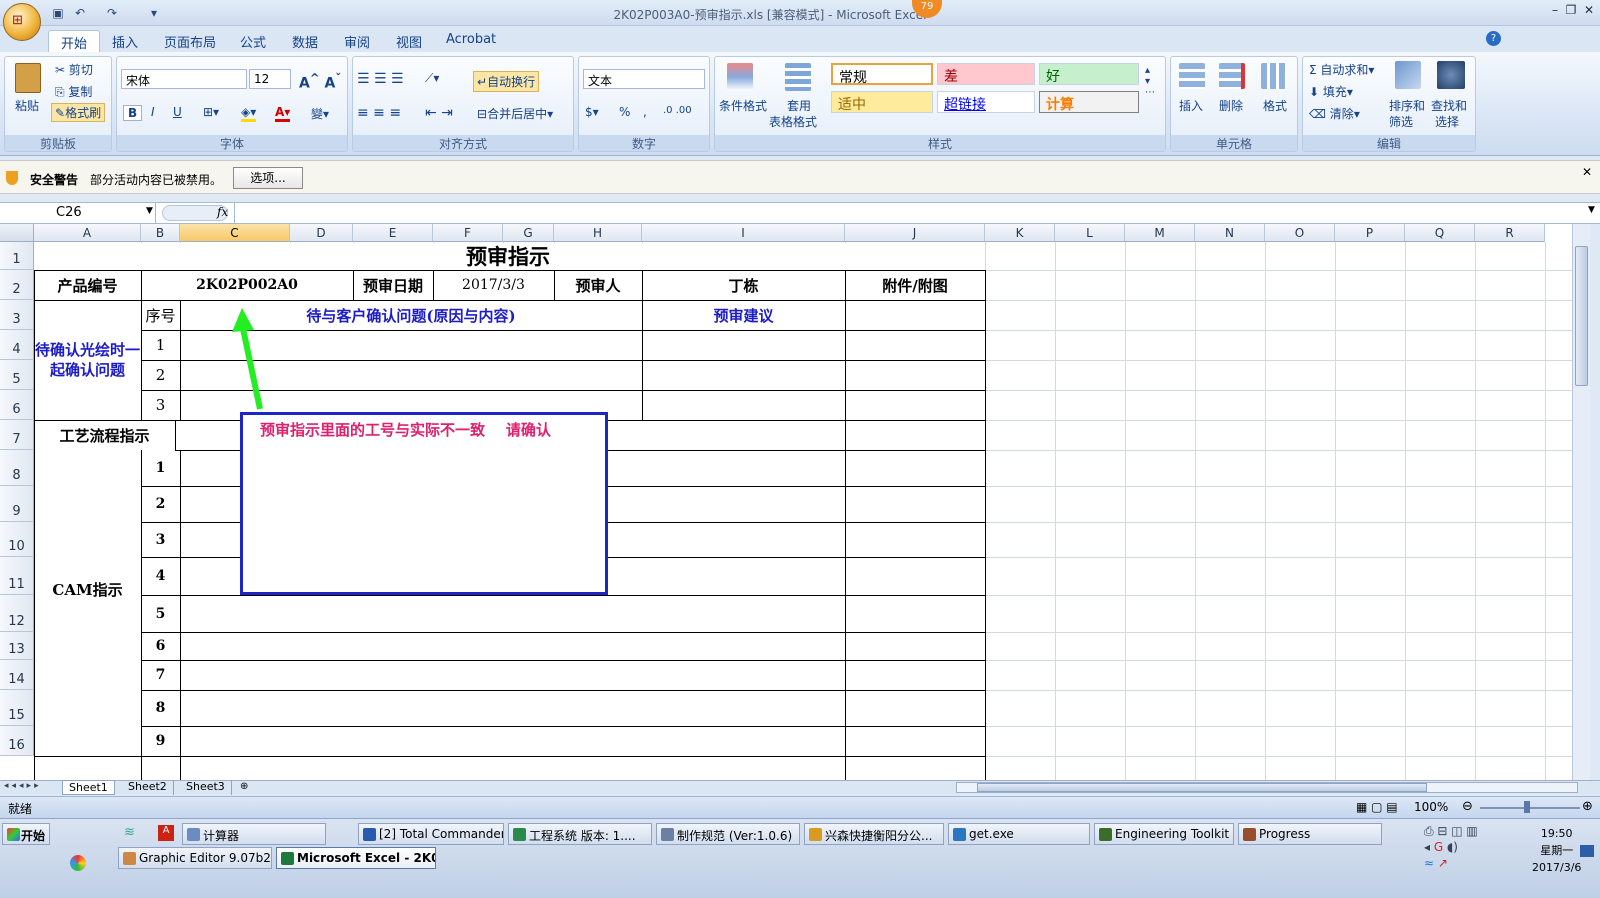 Image resolution: width=1600 pixels, height=898 pixels. What do you see at coordinates (1591, 210) in the screenshot?
I see `expand-formula-icon: ▼` at bounding box center [1591, 210].